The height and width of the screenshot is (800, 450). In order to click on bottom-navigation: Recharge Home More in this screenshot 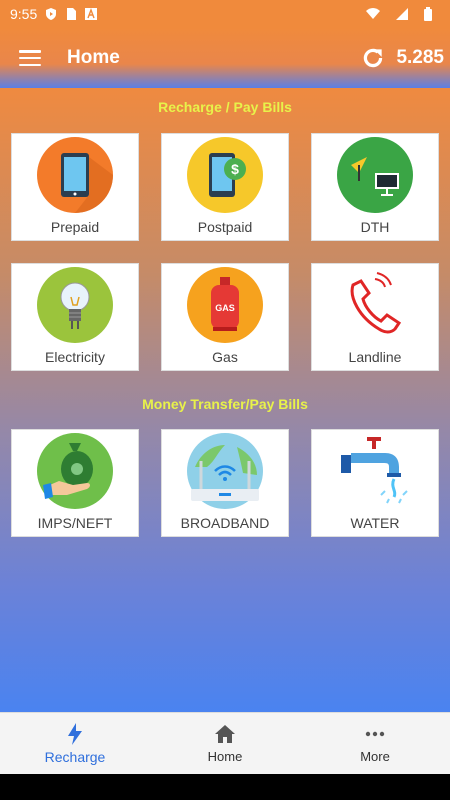, I will do `click(225, 743)`.